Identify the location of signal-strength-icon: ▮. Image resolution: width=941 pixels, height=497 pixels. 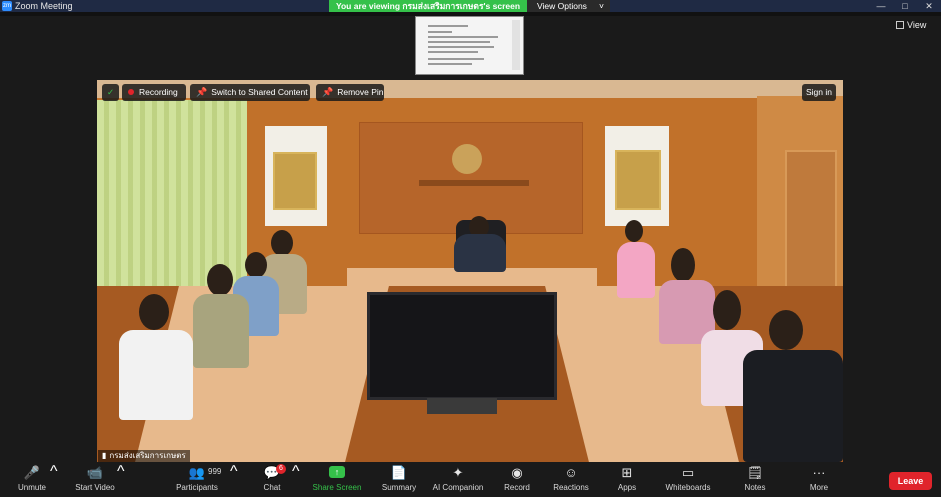
(104, 455).